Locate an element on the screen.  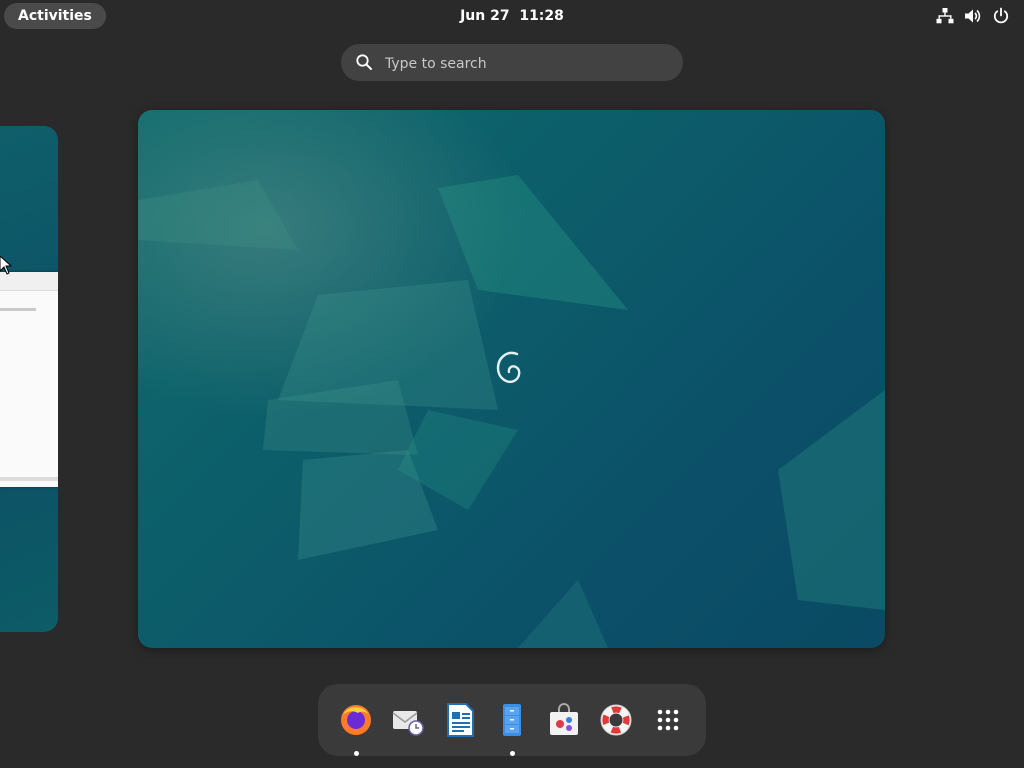
window-thumbnail is located at coordinates (29, 379).